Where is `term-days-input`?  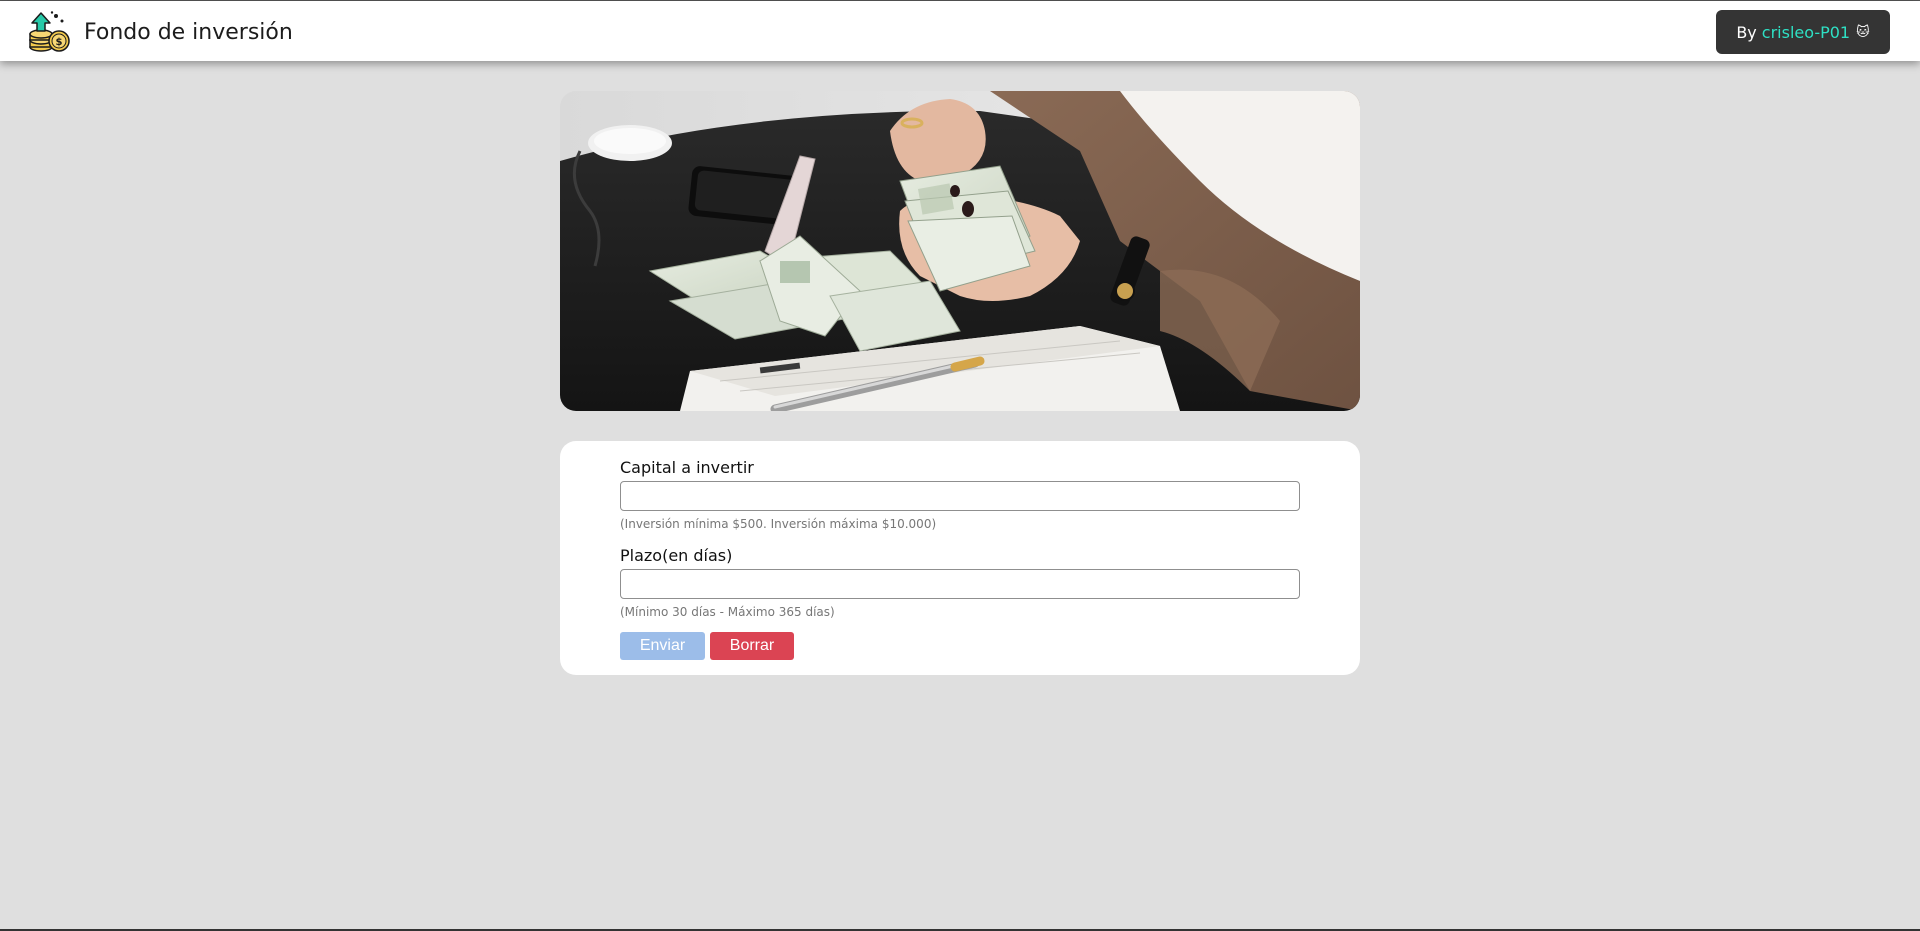 term-days-input is located at coordinates (960, 584).